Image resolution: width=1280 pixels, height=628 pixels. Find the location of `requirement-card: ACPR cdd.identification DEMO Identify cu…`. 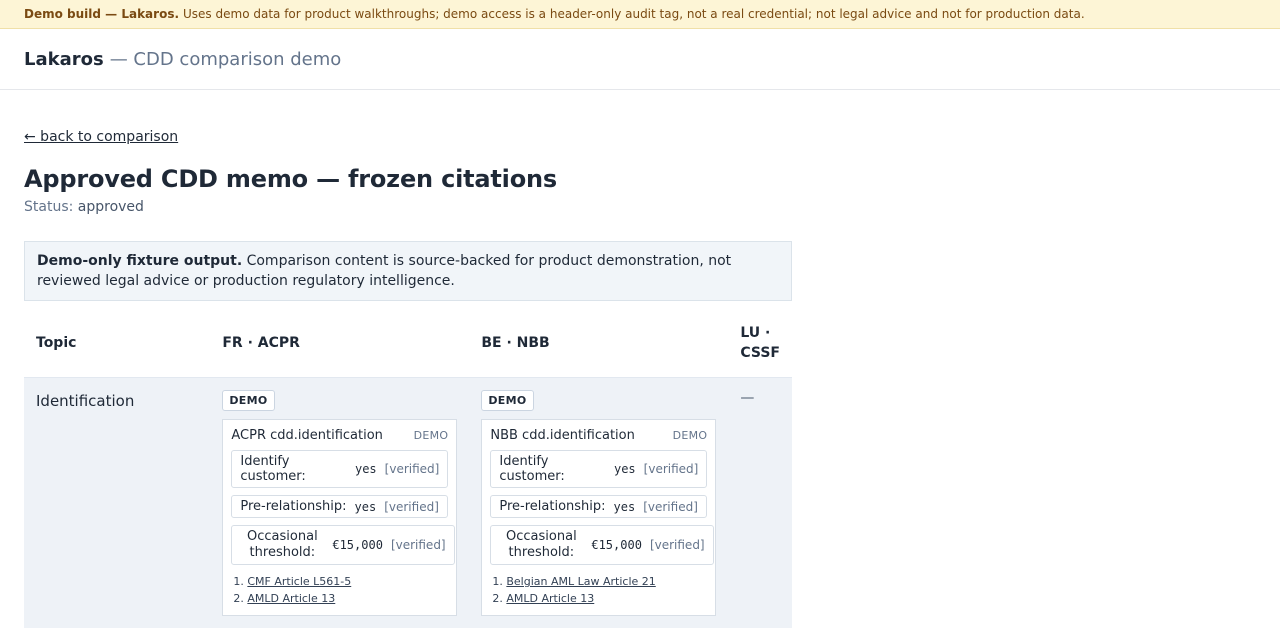

requirement-card: ACPR cdd.identification DEMO Identify cu… is located at coordinates (339, 517).